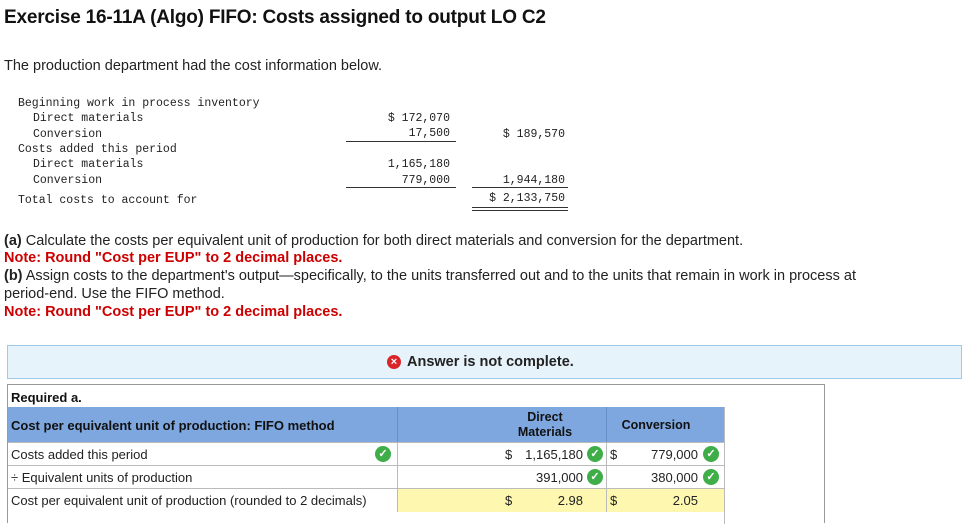 Image resolution: width=964 pixels, height=524 pixels. I want to click on row-label: ÷ Equivalent units of production, so click(102, 477).